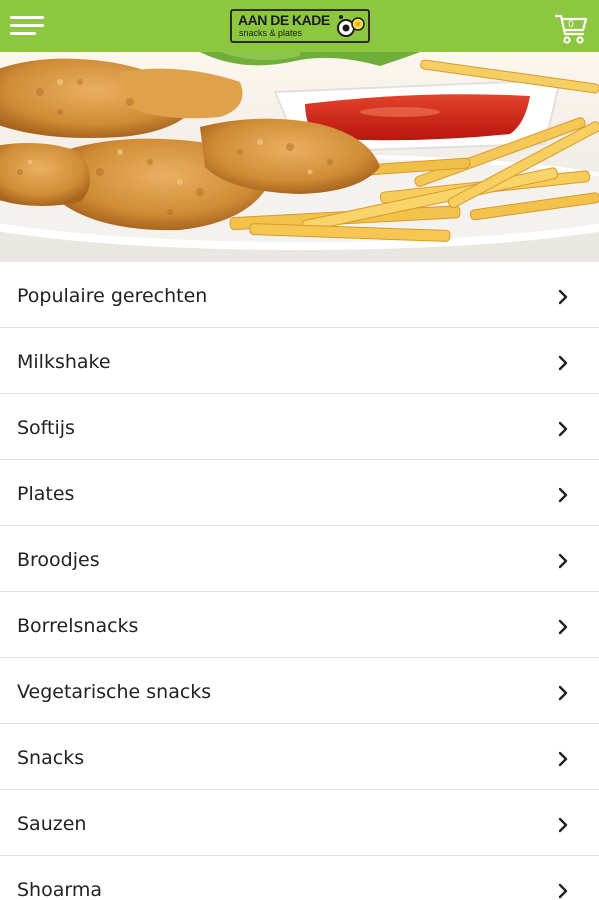 This screenshot has width=599, height=900. What do you see at coordinates (299, 493) in the screenshot?
I see `category-item-plates: Plates` at bounding box center [299, 493].